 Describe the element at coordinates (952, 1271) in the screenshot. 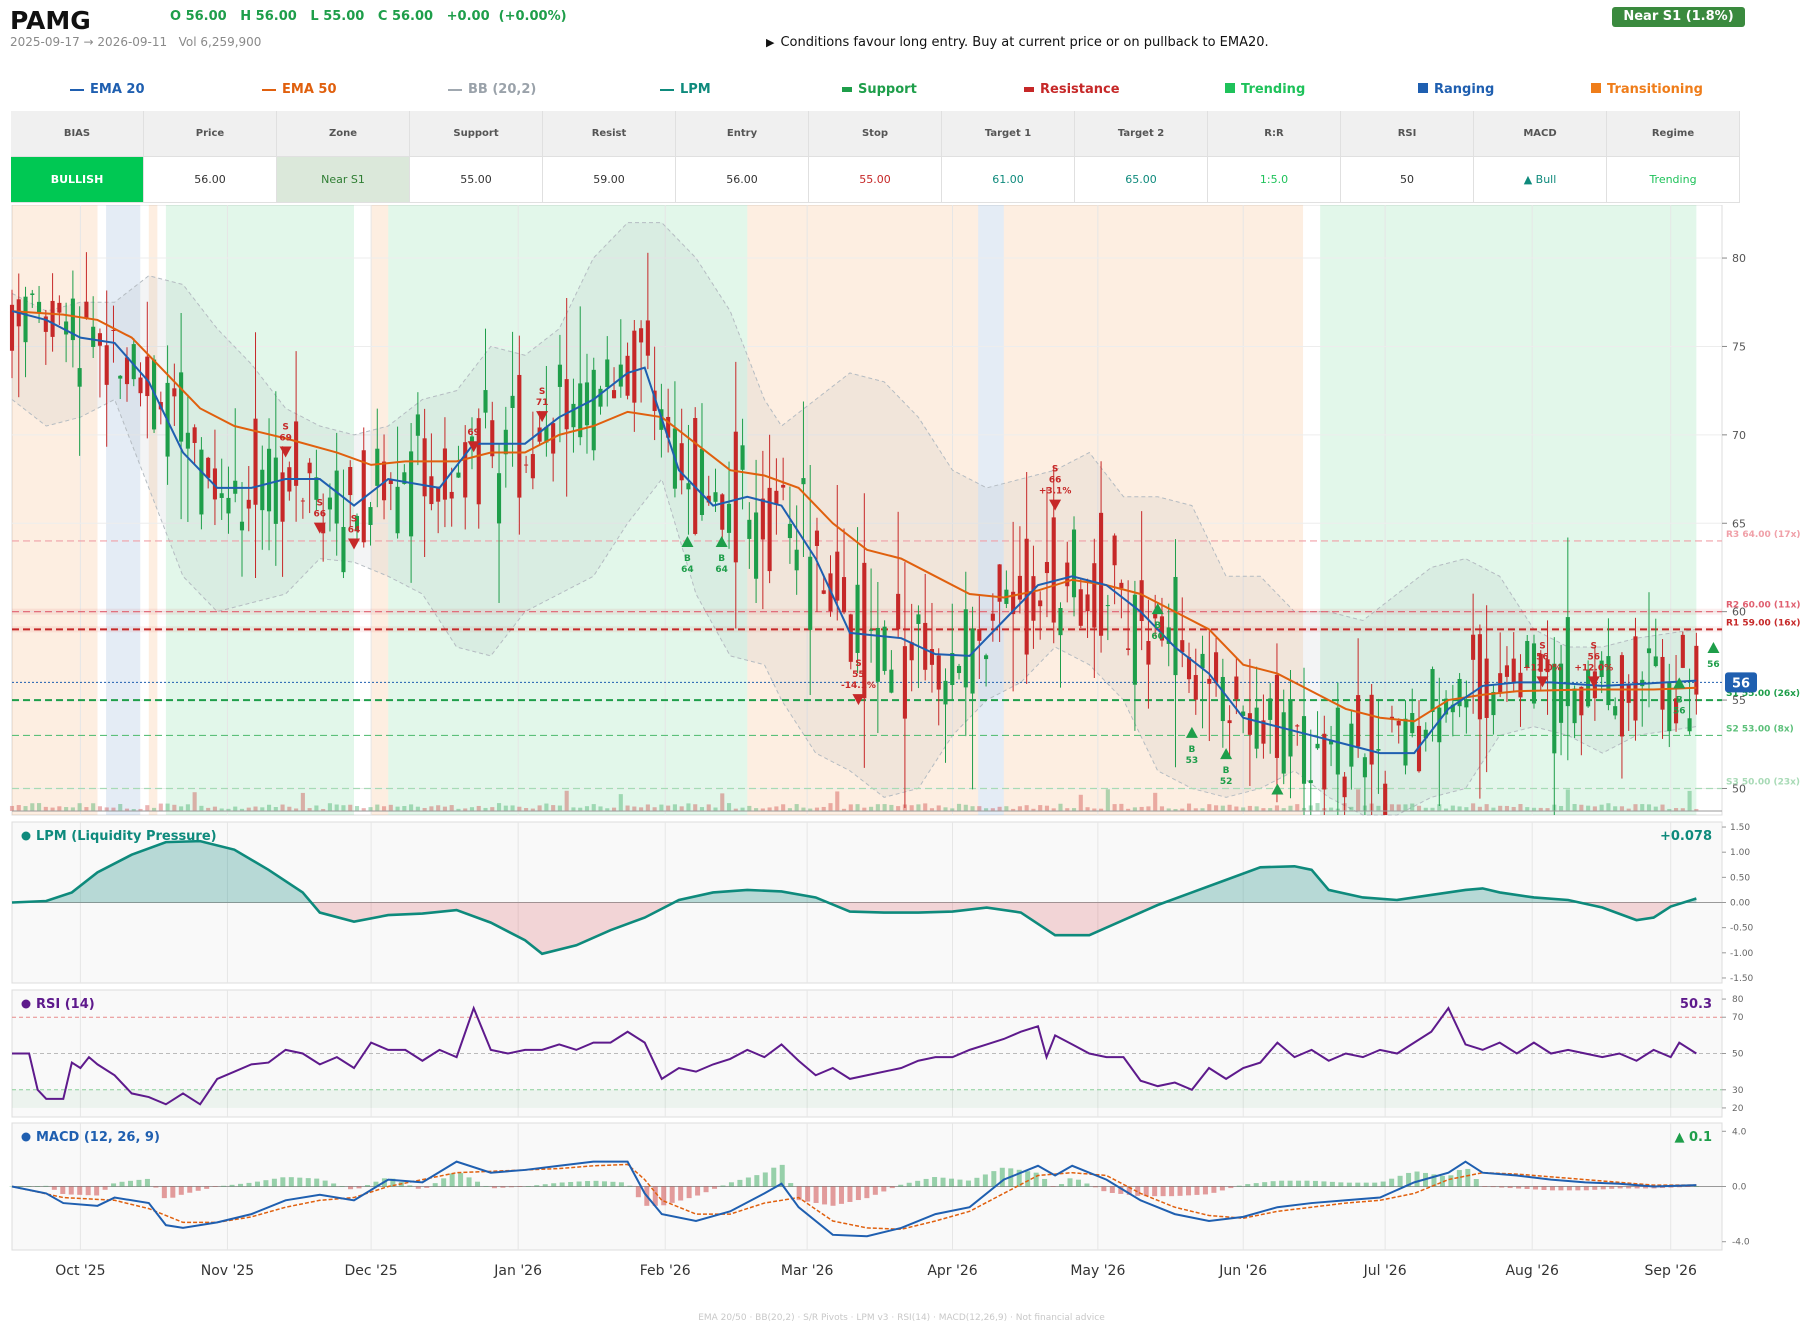

I see `x-tick-label: Apr '26` at that location.